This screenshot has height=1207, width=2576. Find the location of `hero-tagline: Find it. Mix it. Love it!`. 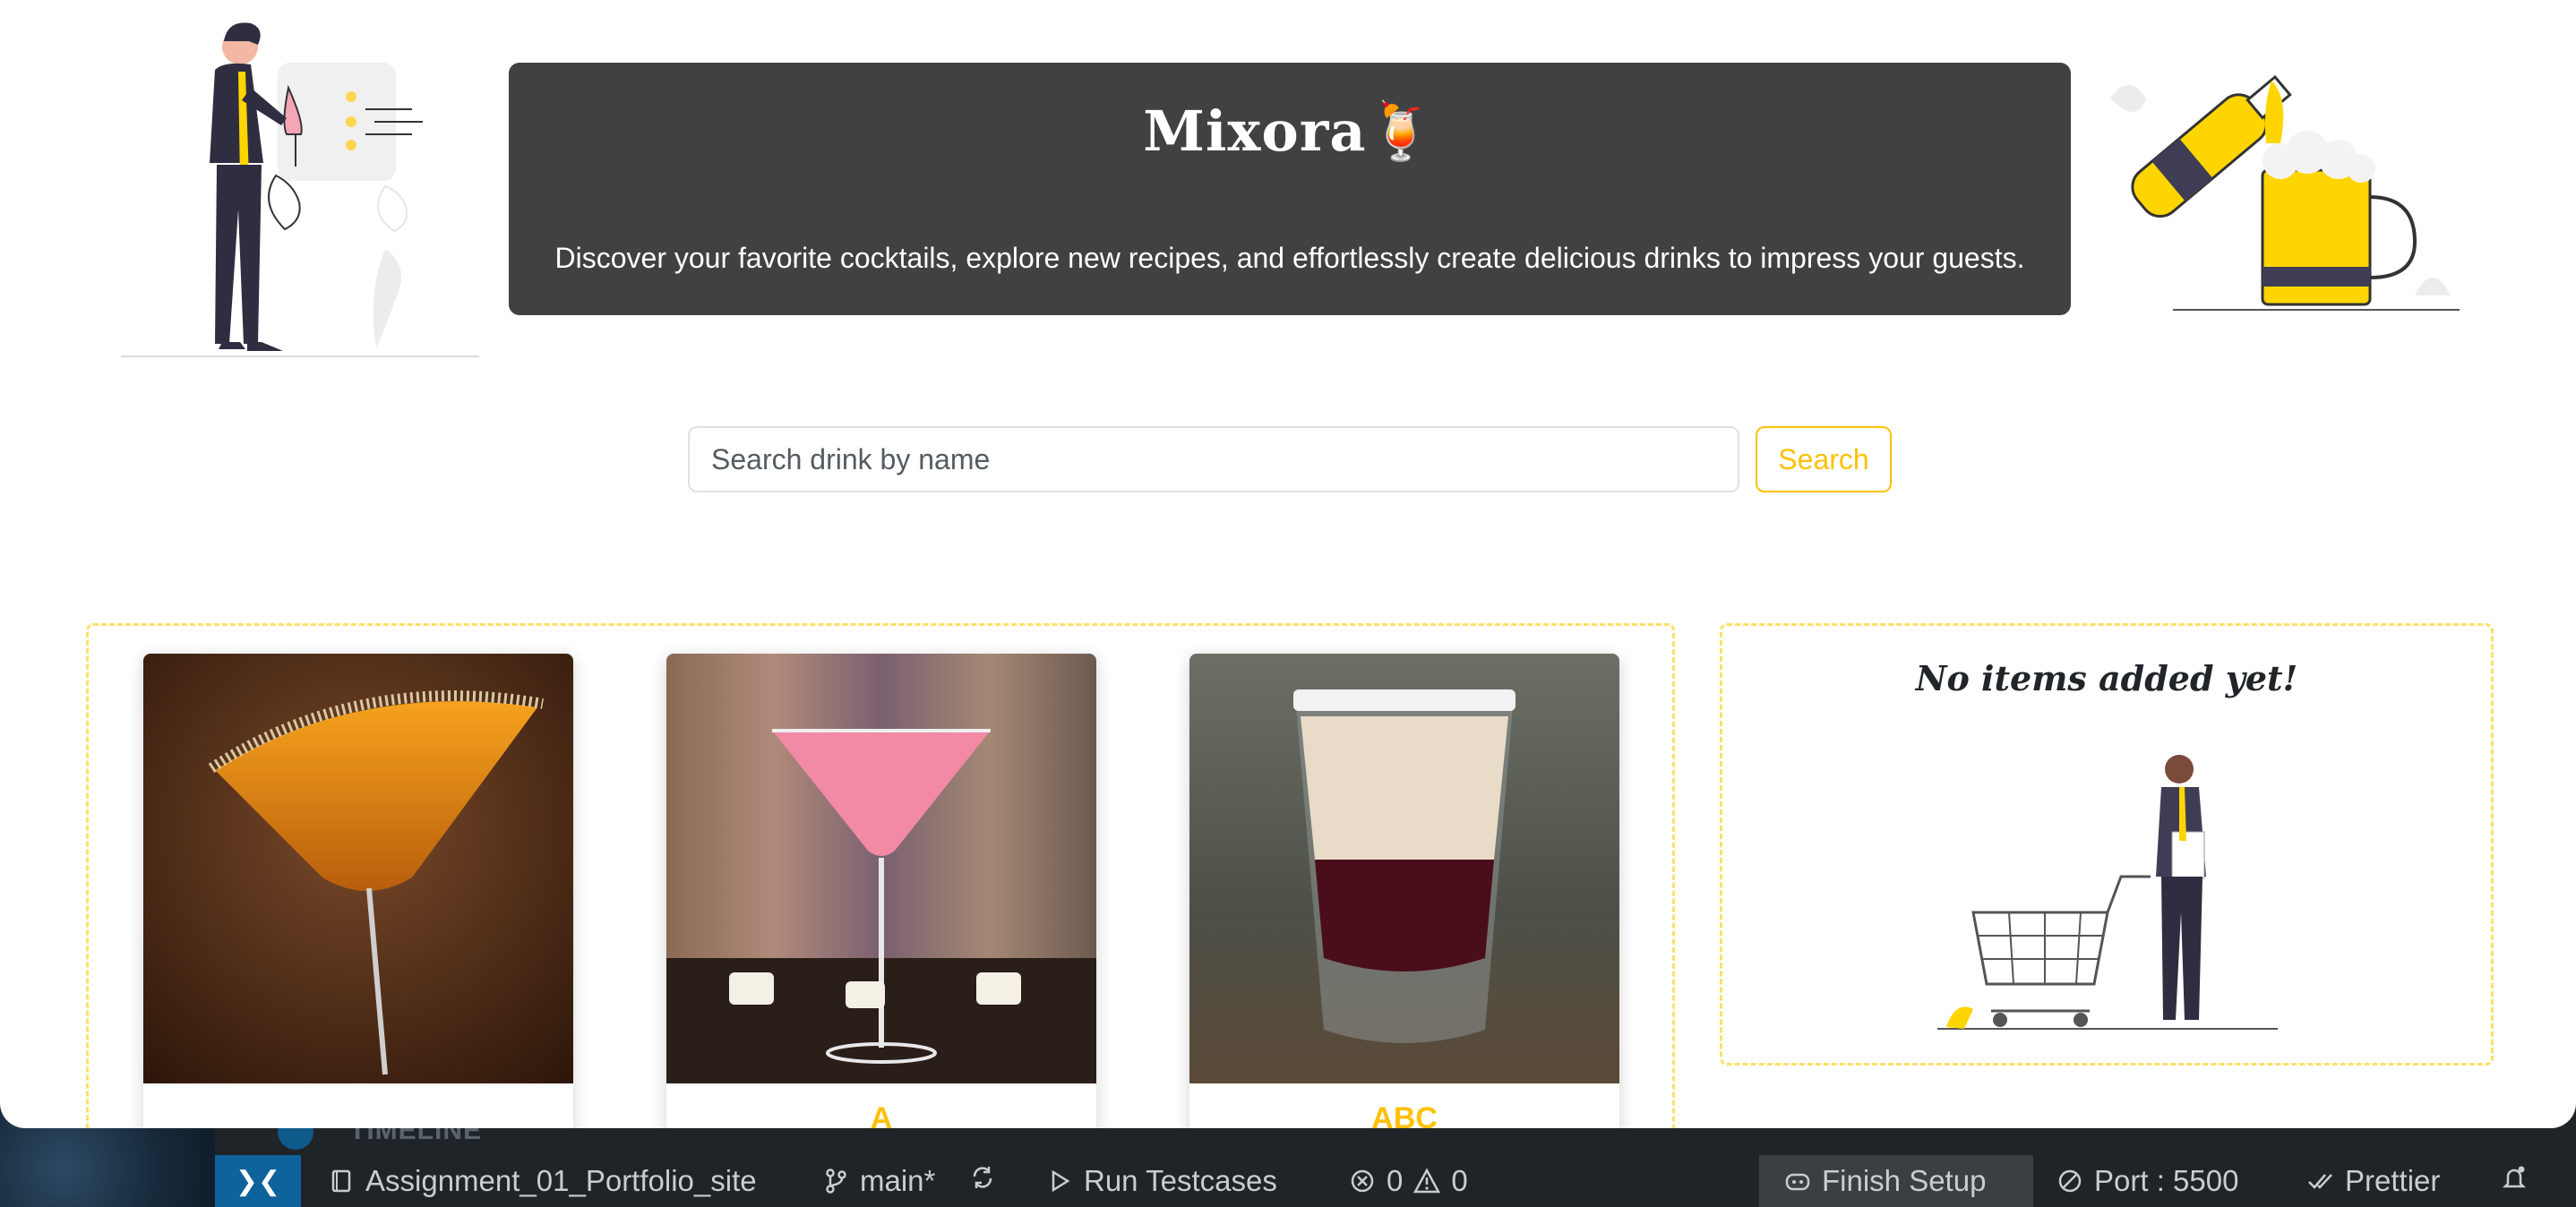

hero-tagline: Find it. Mix it. Love it! is located at coordinates (1290, 329).